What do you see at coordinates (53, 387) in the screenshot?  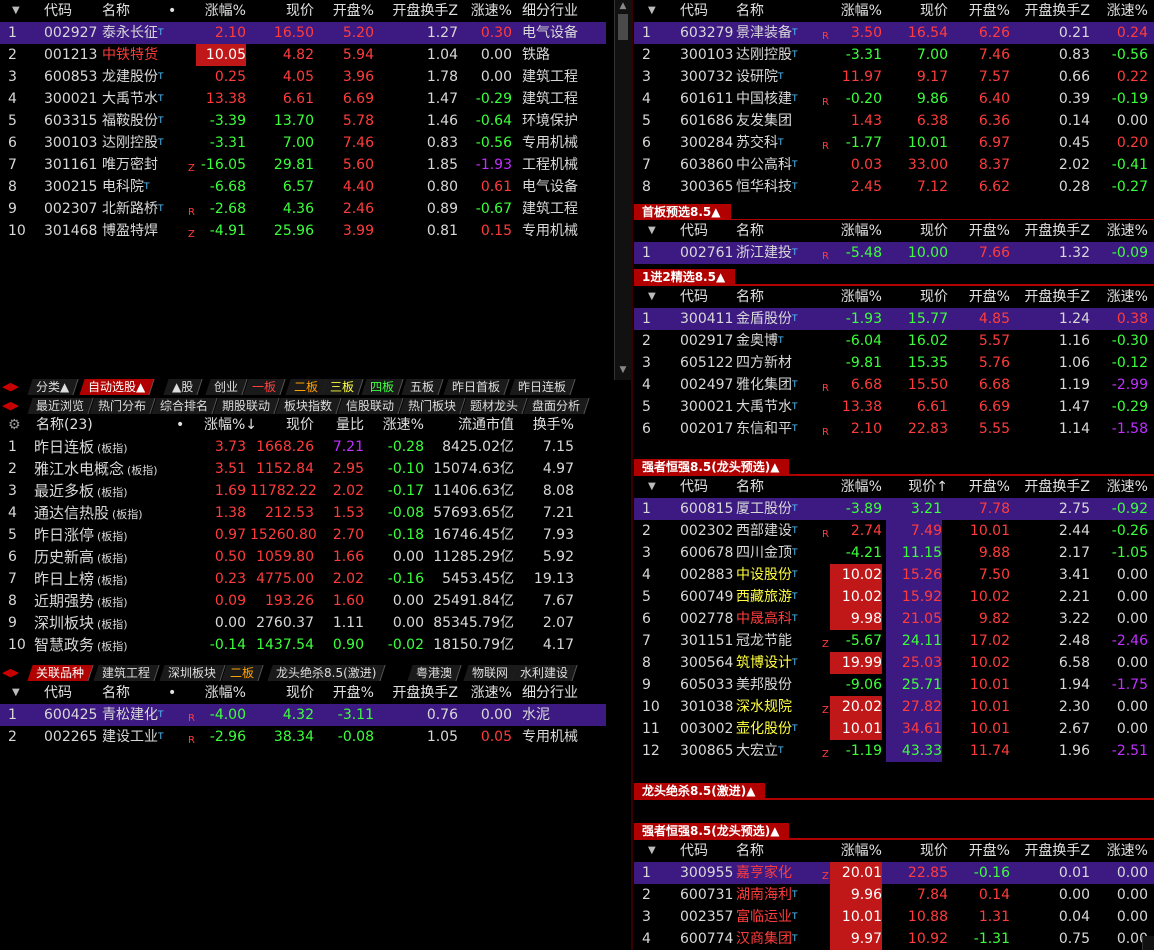 I see `tab-tabs1-0: 分类▲` at bounding box center [53, 387].